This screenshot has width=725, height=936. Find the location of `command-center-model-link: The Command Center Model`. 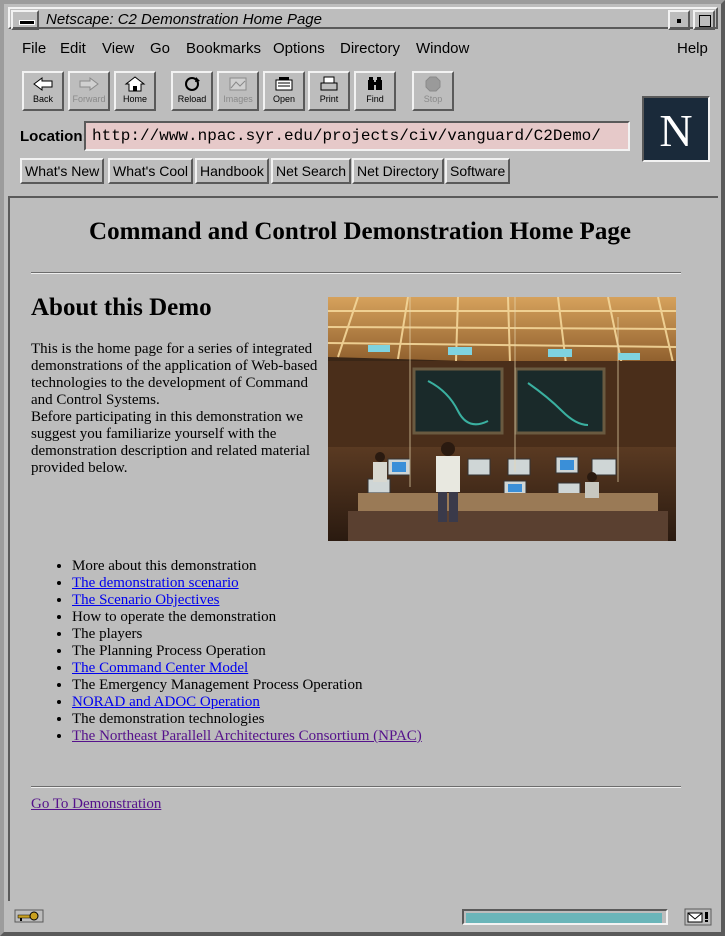

command-center-model-link: The Command Center Model is located at coordinates (160, 668).